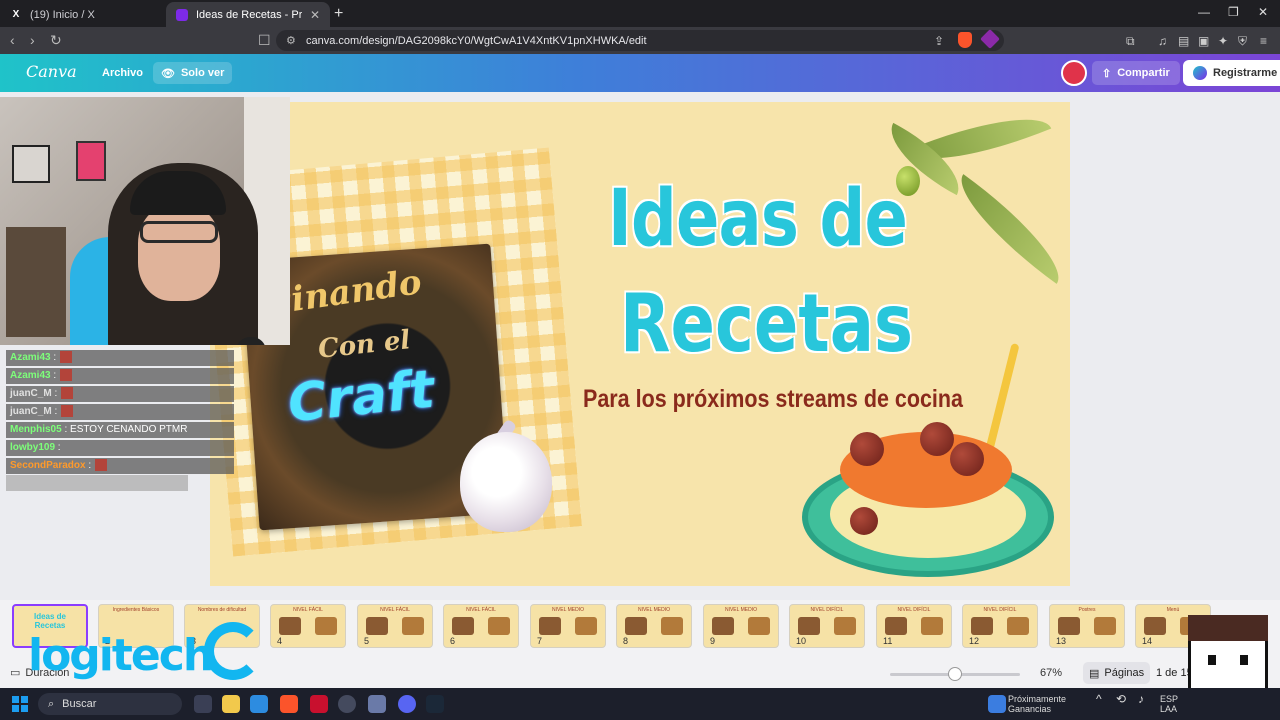 Image resolution: width=1280 pixels, height=720 pixels. I want to click on minimize-icon: —, so click(1204, 12).